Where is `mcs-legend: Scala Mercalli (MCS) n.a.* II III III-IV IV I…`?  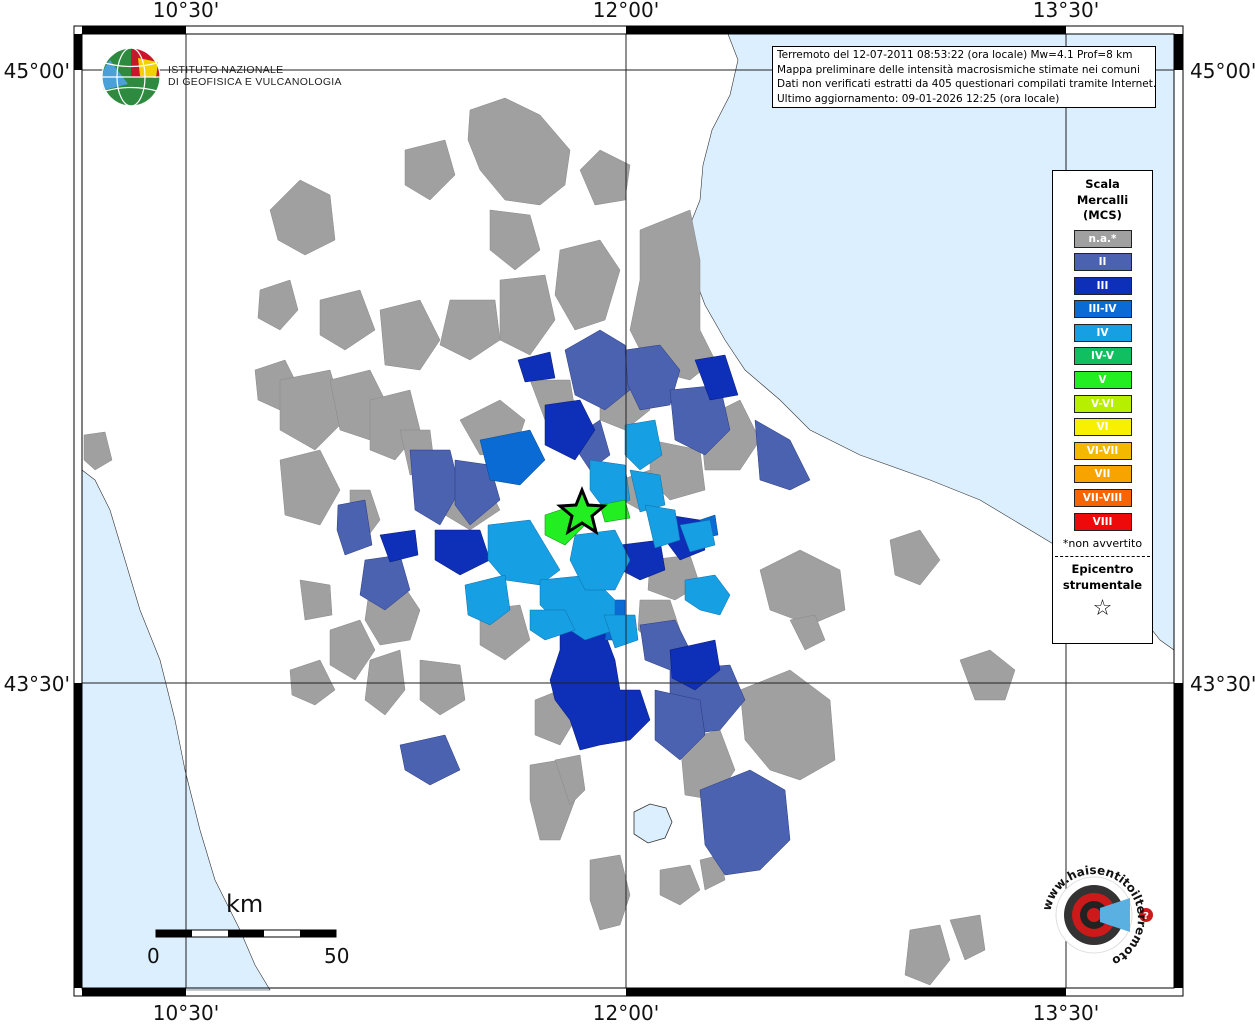
mcs-legend: Scala Mercalli (MCS) n.a.* II III III-IV IV I… is located at coordinates (1102, 407).